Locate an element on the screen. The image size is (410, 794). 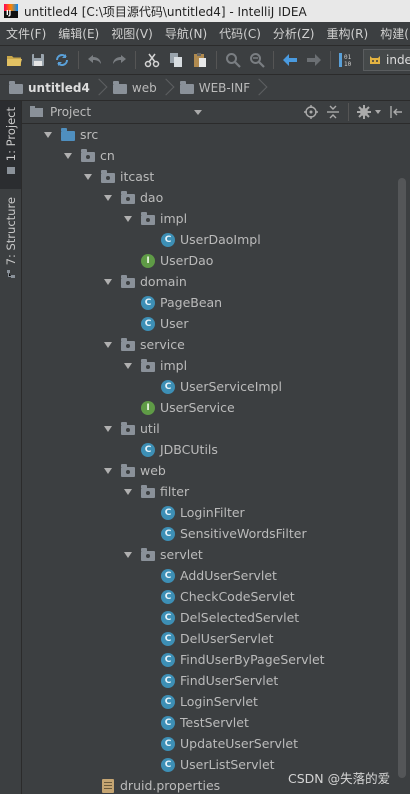
hide-panel-icon is located at coordinates (396, 112).